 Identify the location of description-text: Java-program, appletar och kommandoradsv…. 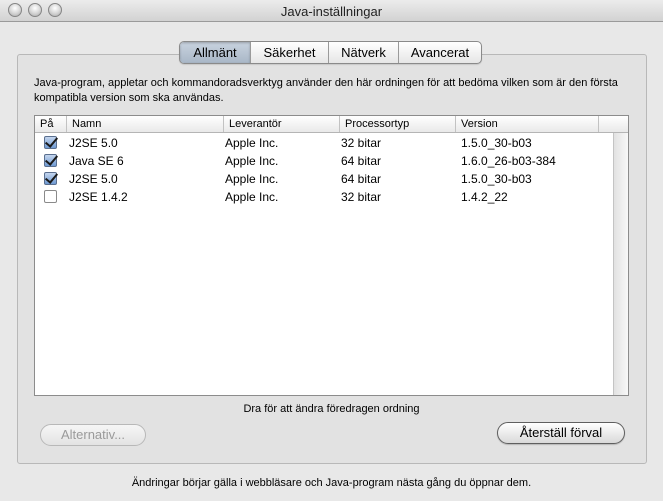
(326, 90).